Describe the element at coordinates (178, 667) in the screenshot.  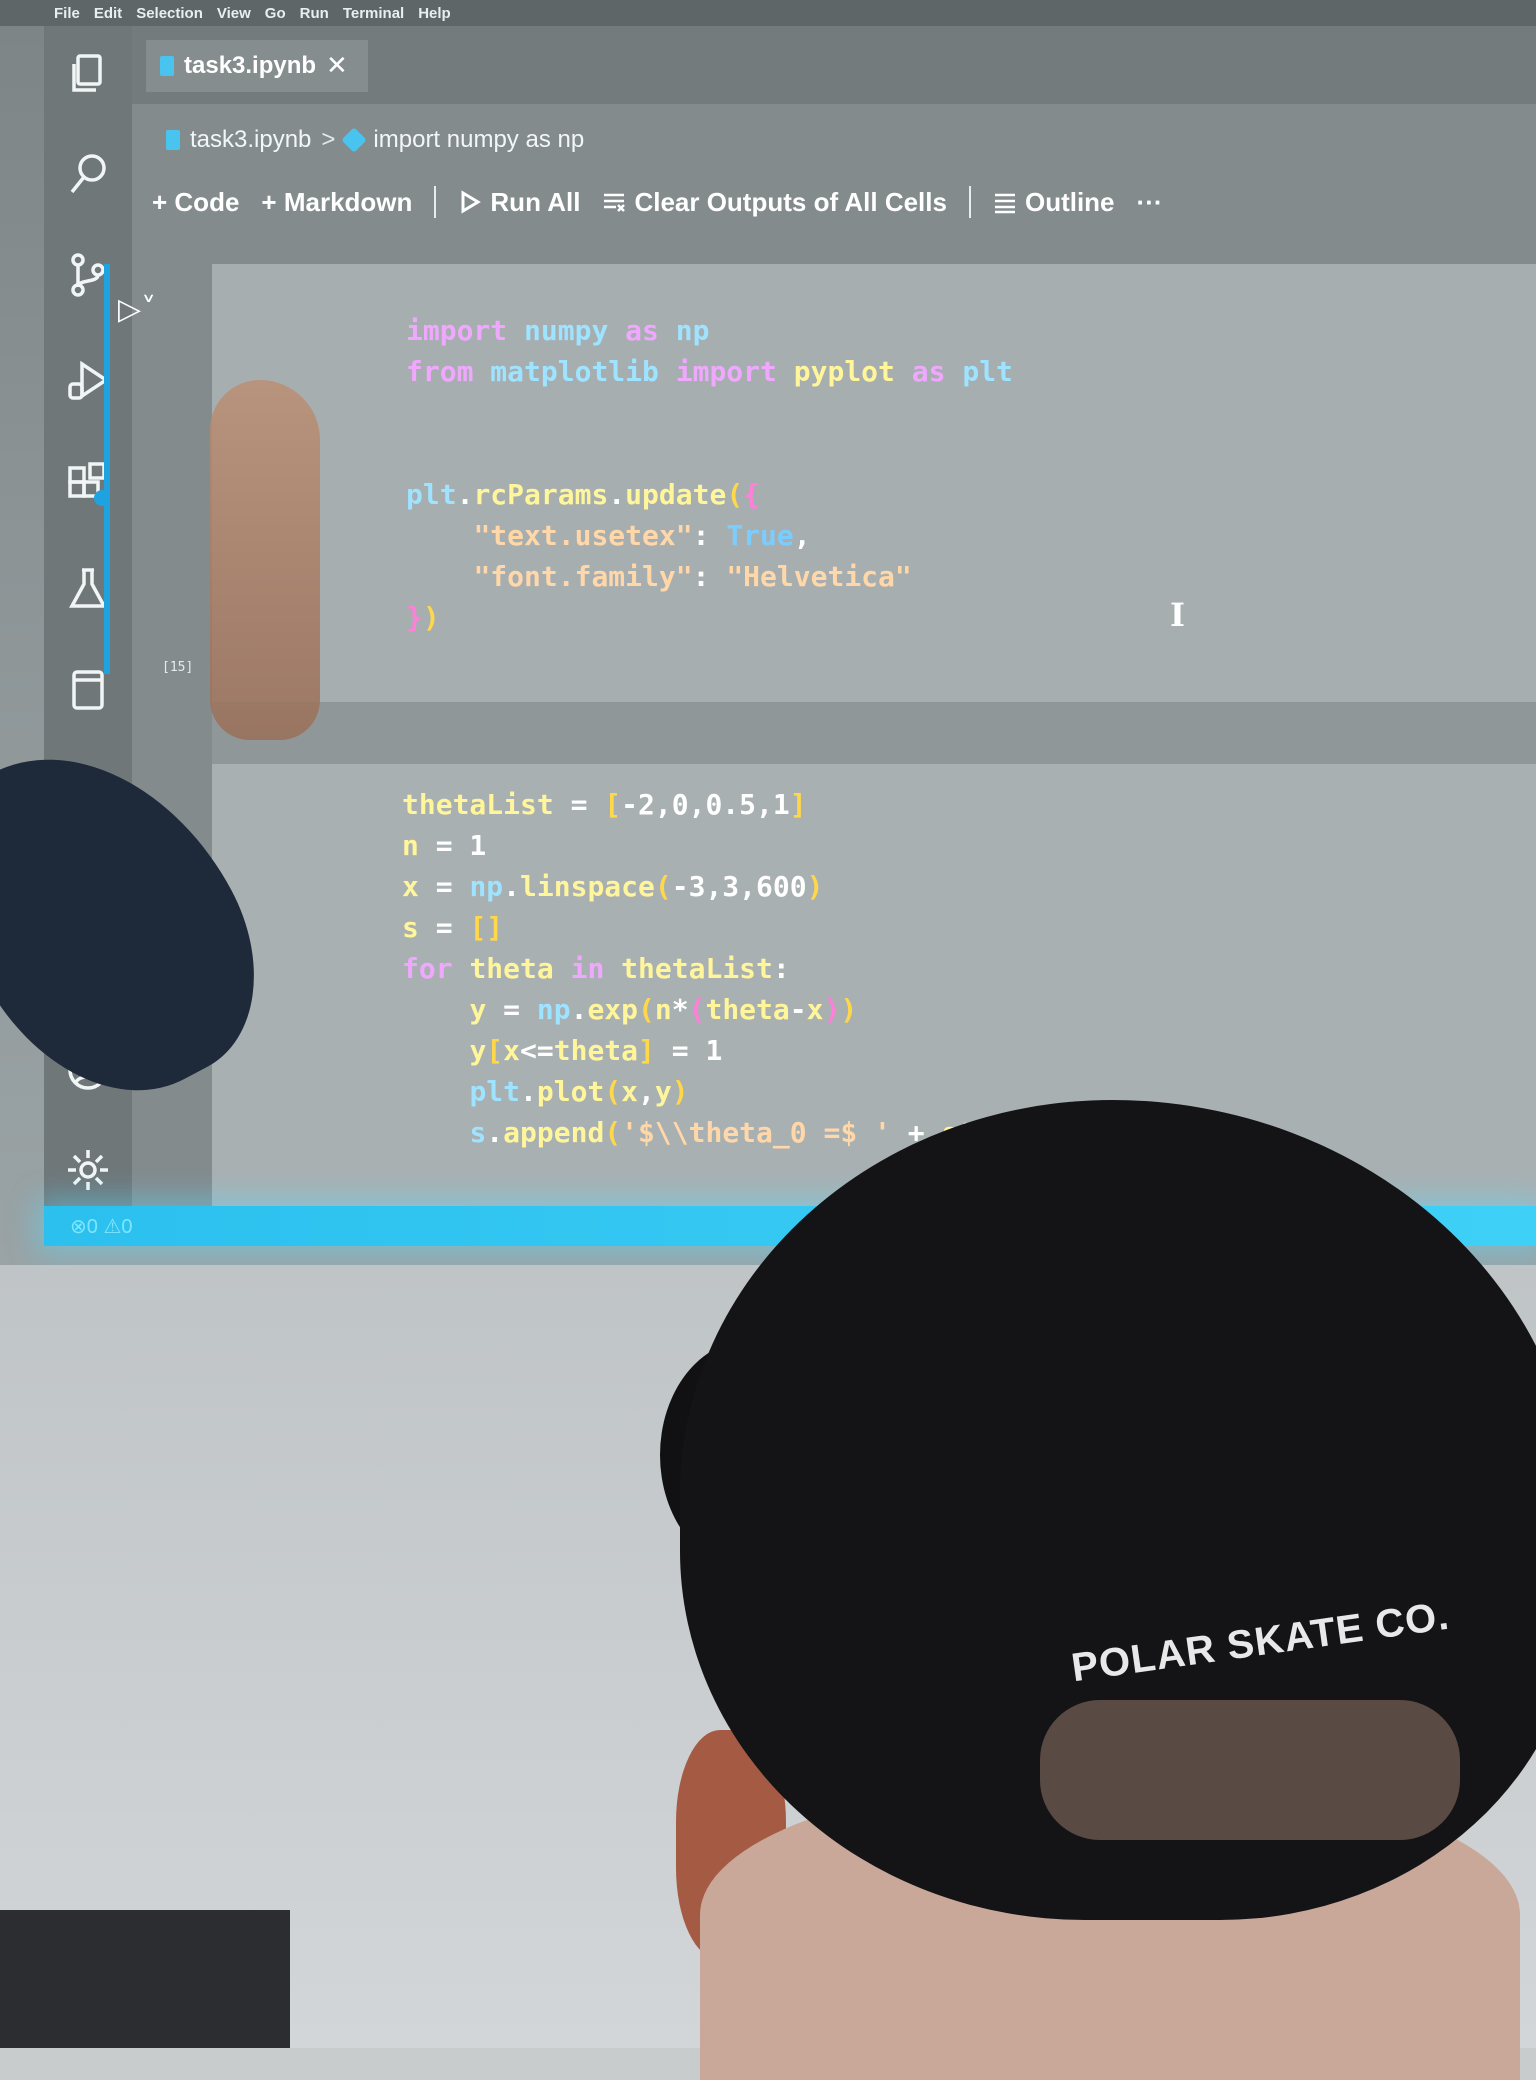
I see `execution-count: [15]` at that location.